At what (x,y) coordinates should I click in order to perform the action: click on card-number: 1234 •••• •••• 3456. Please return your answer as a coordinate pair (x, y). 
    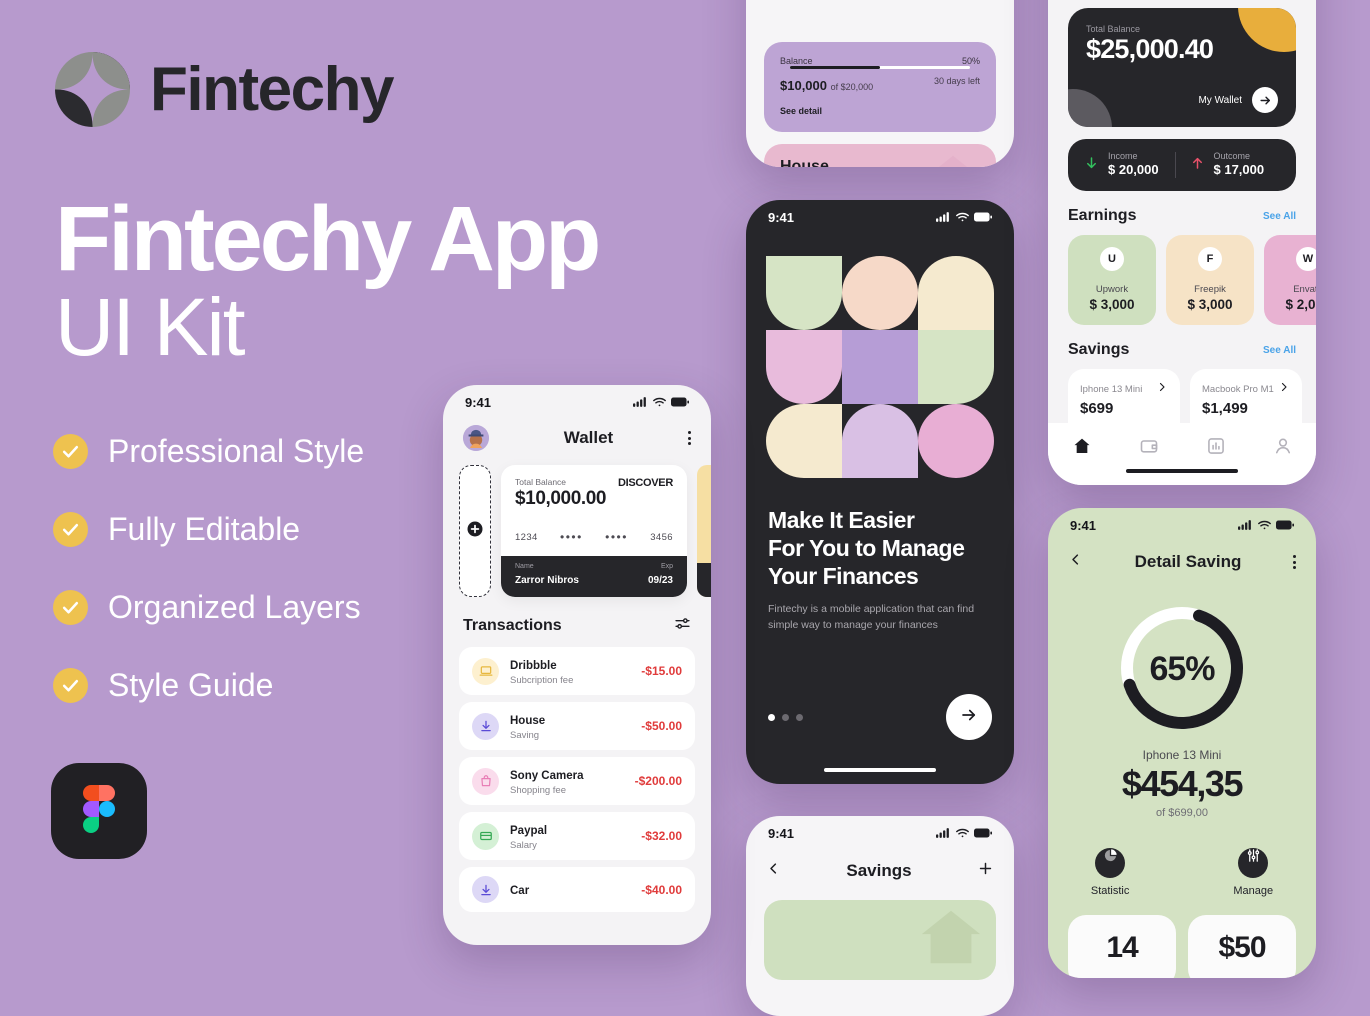
    Looking at the image, I should click on (594, 538).